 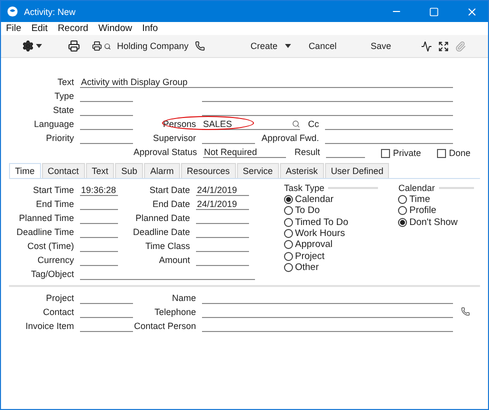 I want to click on field-label: State, so click(x=63, y=110).